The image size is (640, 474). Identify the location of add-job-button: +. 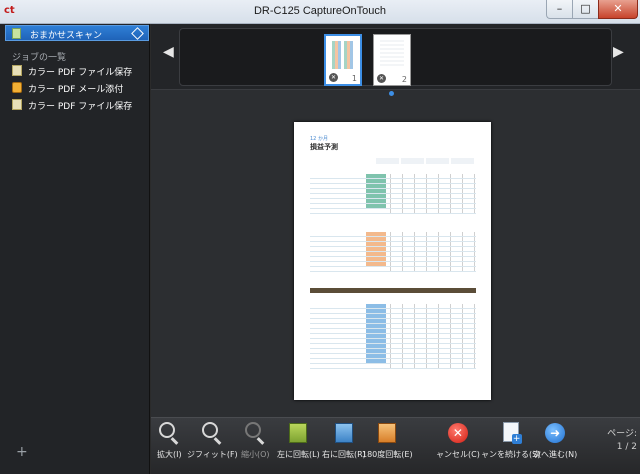
(22, 452).